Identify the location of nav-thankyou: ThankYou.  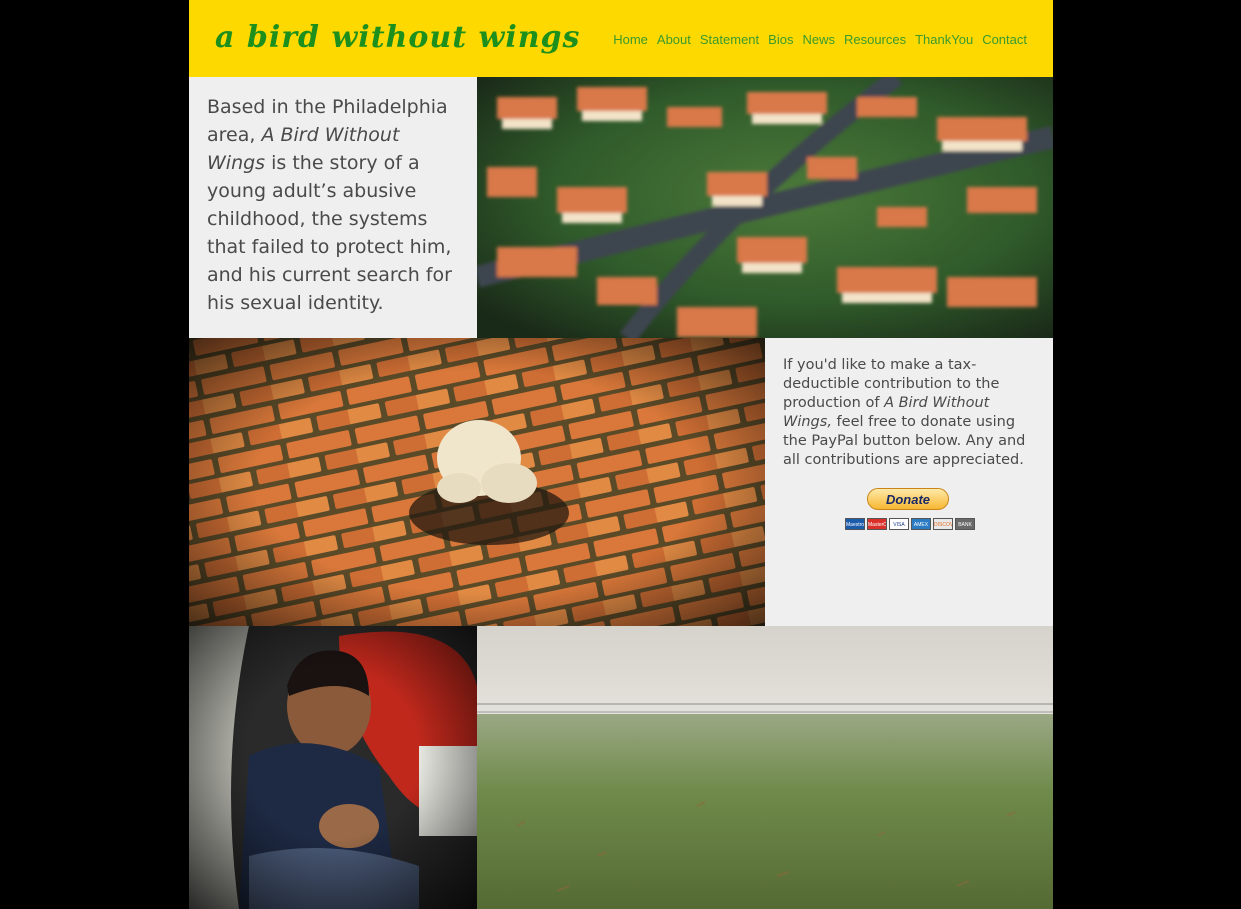
(944, 39).